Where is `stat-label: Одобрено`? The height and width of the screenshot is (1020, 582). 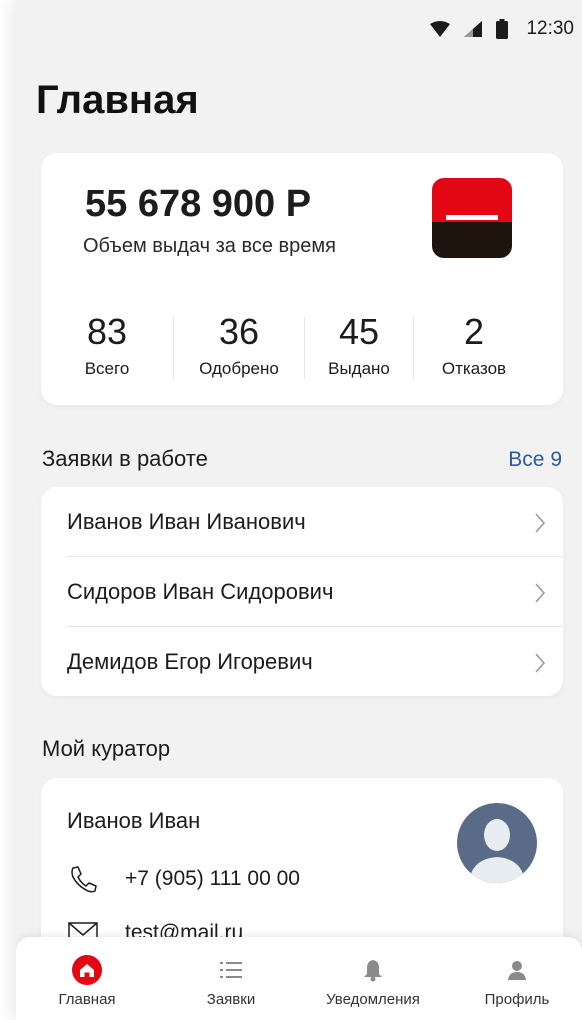
stat-label: Одобрено is located at coordinates (239, 368).